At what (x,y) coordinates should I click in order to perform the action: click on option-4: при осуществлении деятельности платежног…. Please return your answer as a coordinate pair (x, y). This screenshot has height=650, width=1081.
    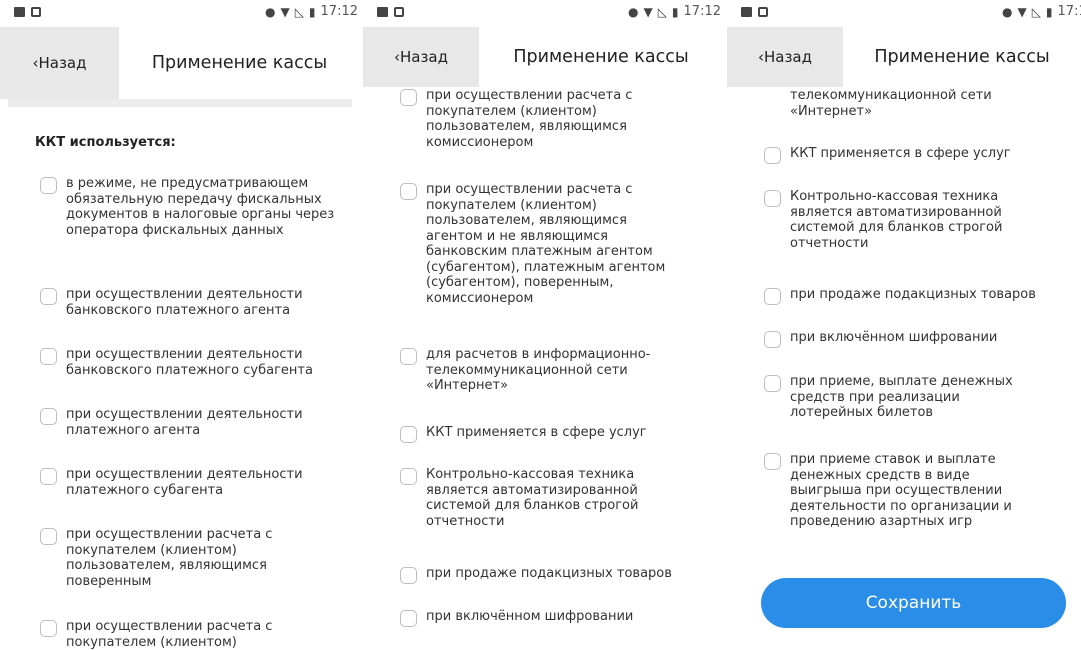
    Looking at the image, I should click on (192, 482).